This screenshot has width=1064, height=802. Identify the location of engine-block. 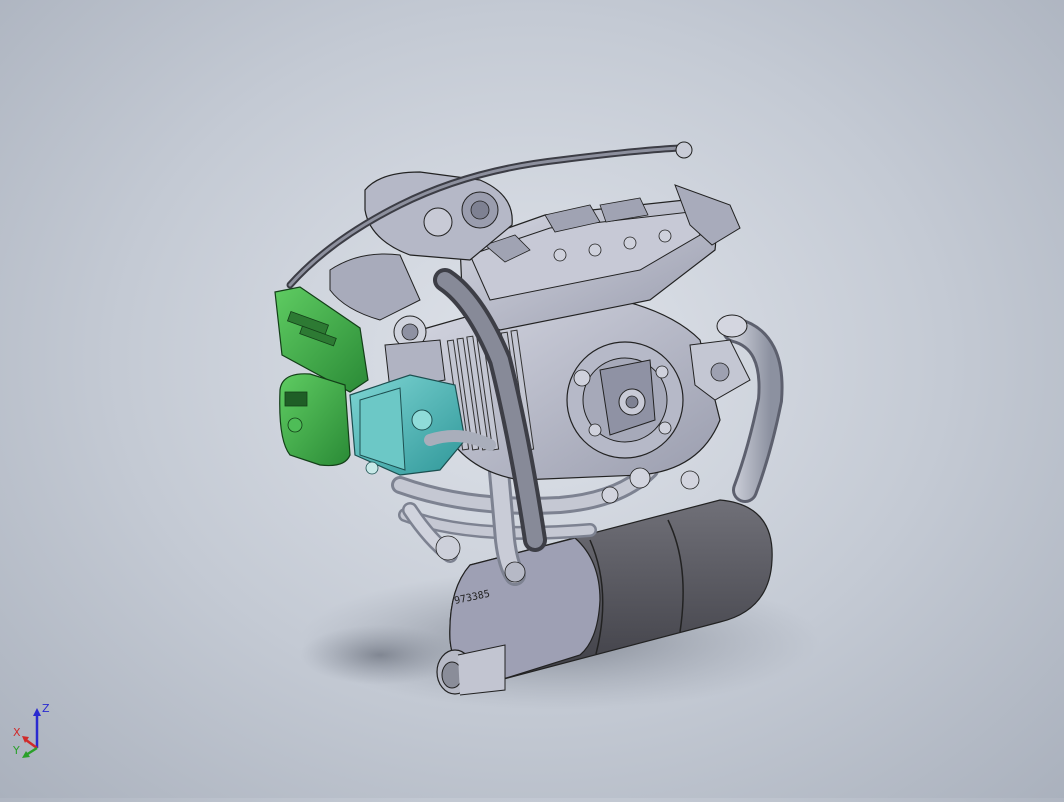
(570, 385).